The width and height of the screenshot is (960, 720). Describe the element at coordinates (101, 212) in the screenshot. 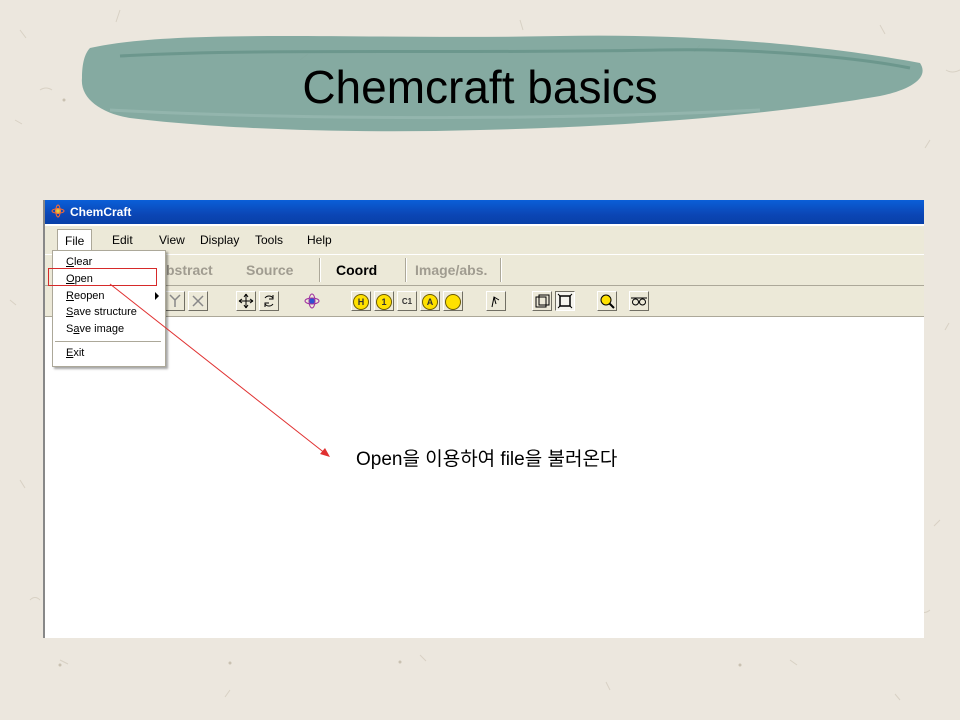

I see `window-title: ChemCraft` at that location.